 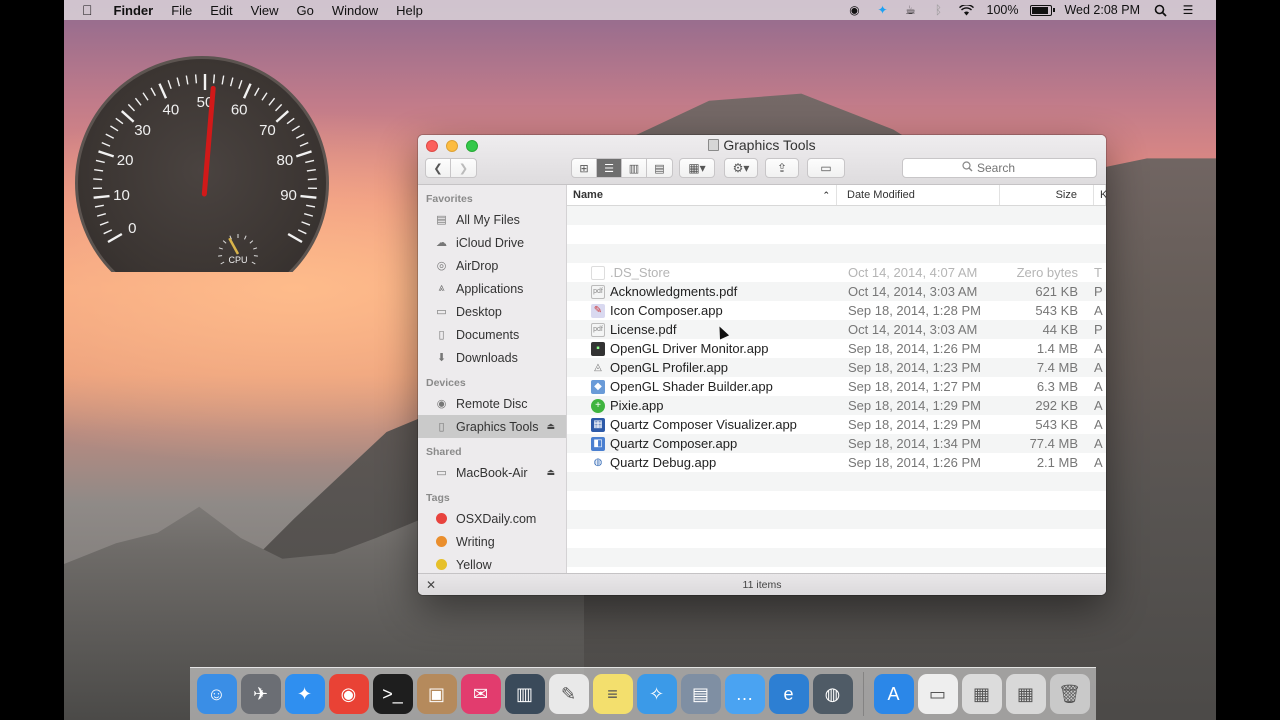 What do you see at coordinates (836, 405) in the screenshot?
I see `file-row: + Pixie.app Sep 18, 2014, 1:29 PM 292 KB A` at bounding box center [836, 405].